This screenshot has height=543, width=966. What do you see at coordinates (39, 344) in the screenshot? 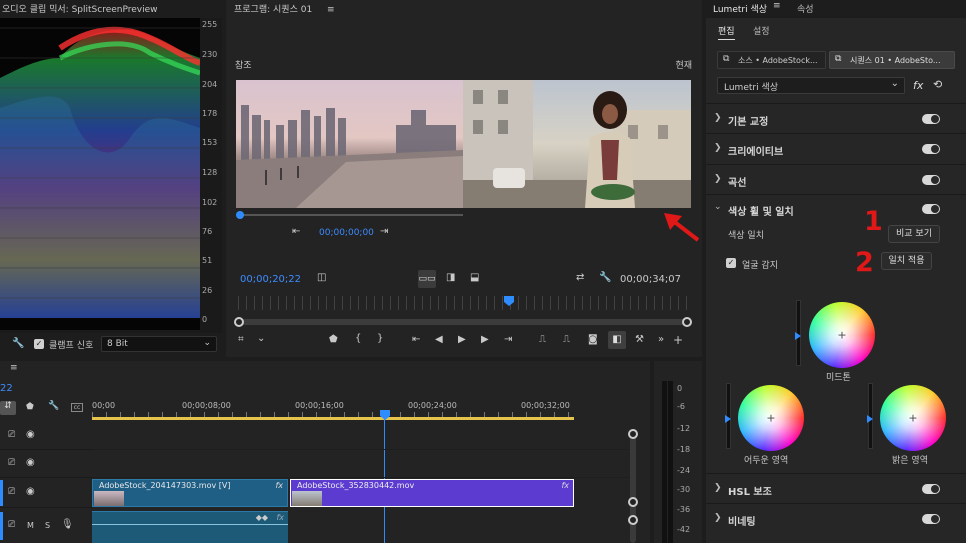
I see `clamp-checkbox: ✓` at bounding box center [39, 344].